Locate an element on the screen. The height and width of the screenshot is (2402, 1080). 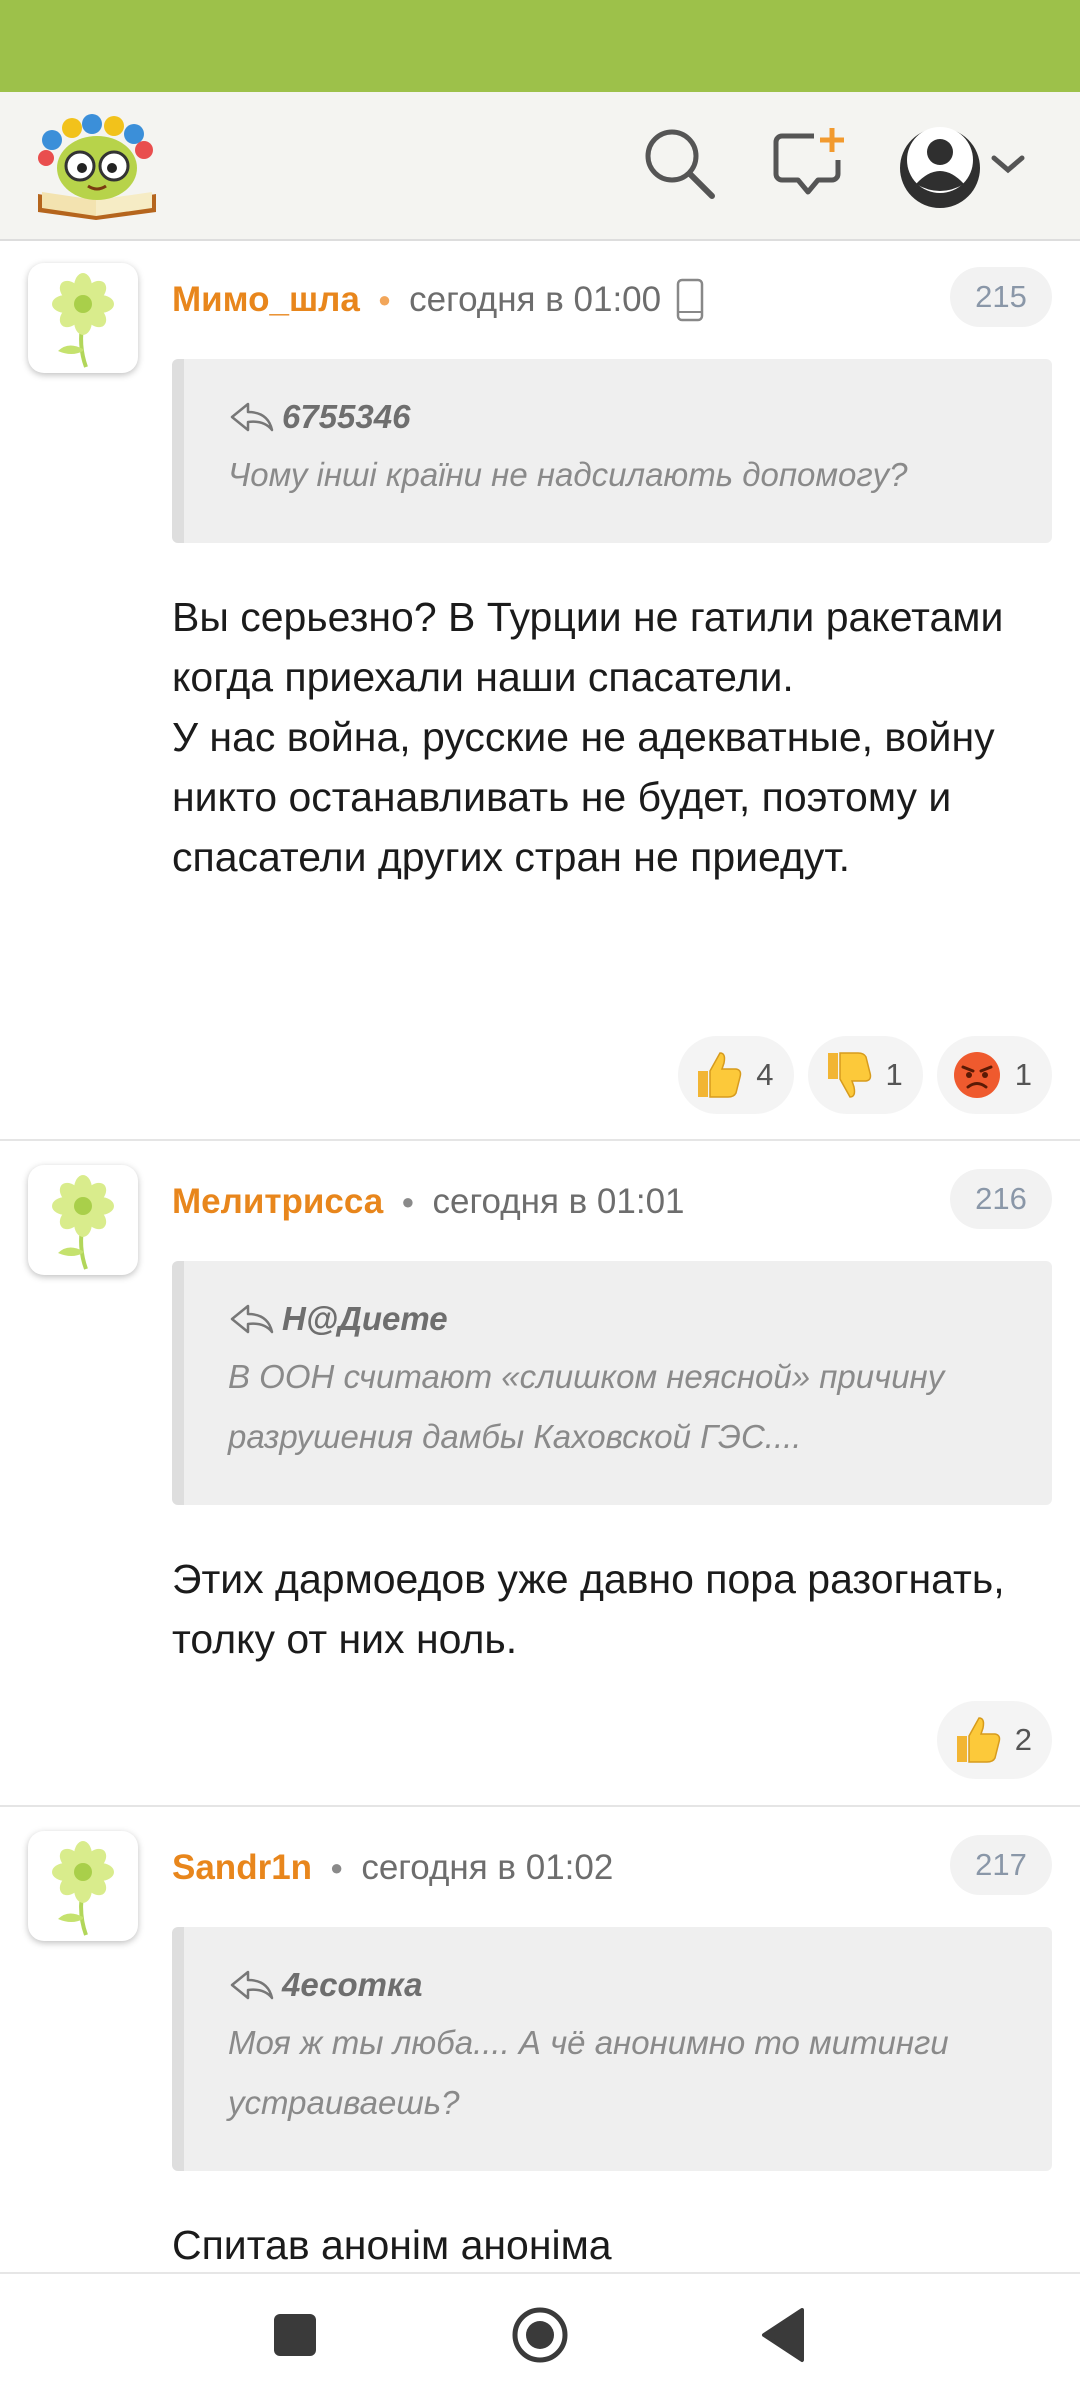
reactions: 4 1 1 is located at coordinates (865, 1075).